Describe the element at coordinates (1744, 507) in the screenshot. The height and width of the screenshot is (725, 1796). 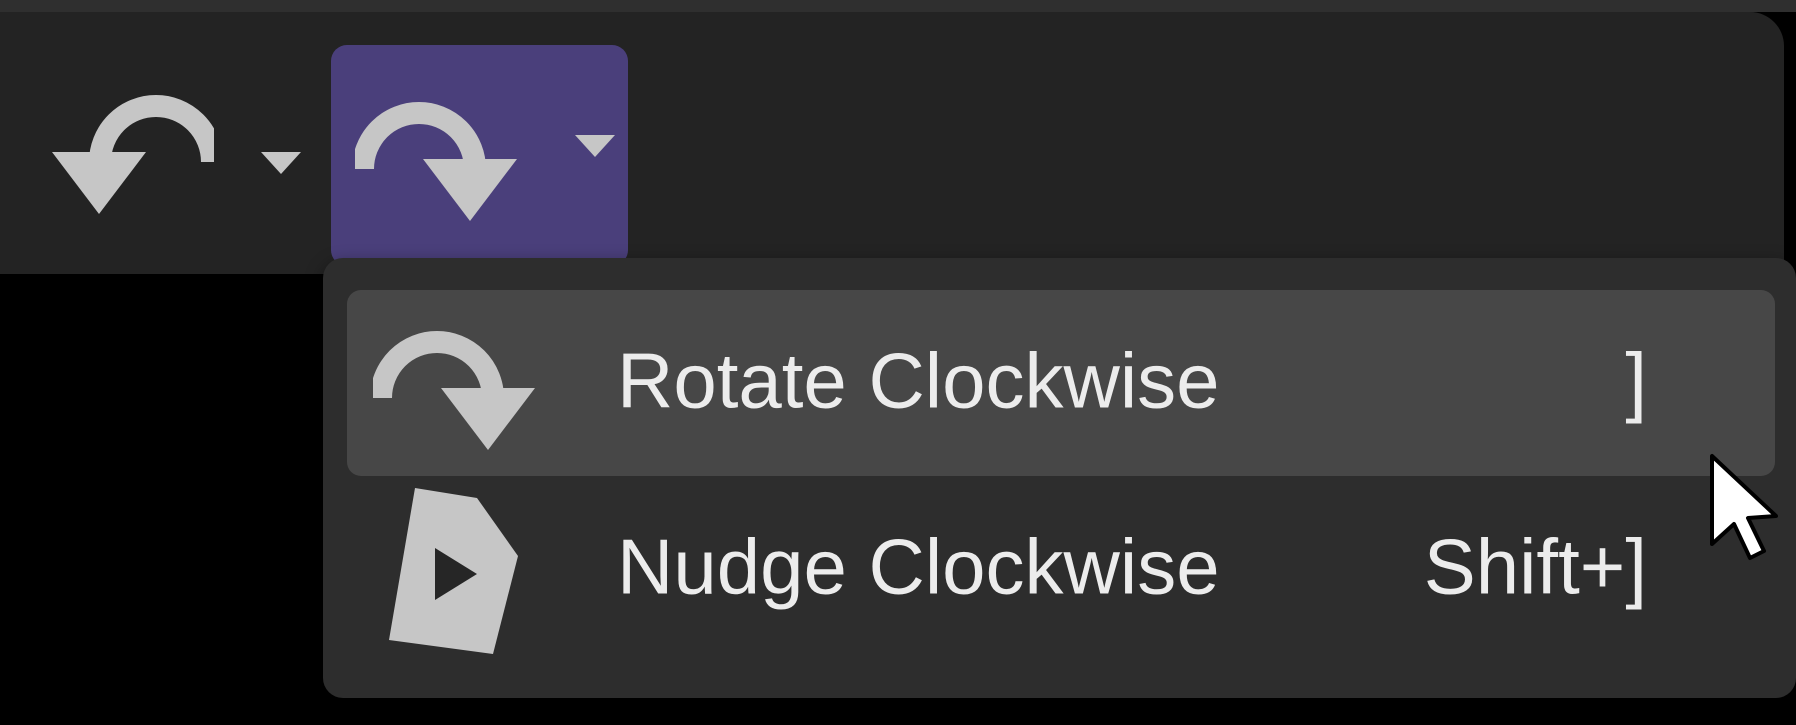
I see `mouse-pointer-icon` at that location.